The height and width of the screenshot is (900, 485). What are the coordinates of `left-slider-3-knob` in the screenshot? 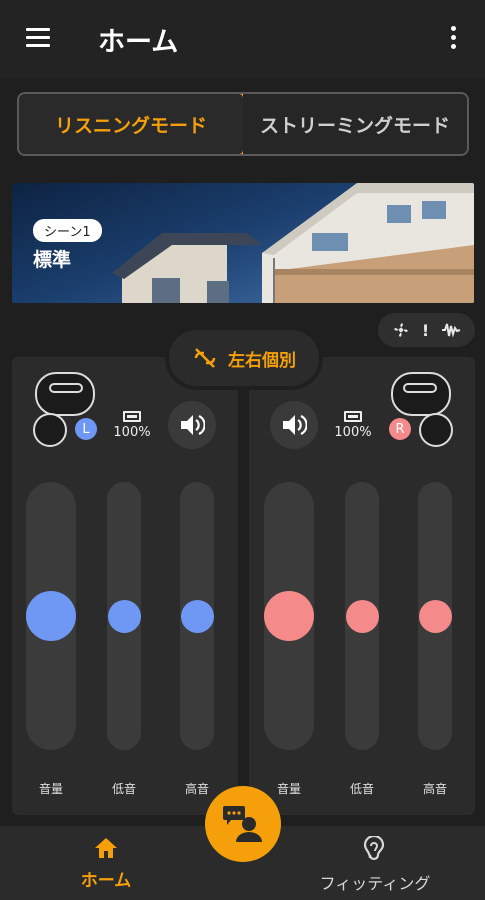 It's located at (197, 616).